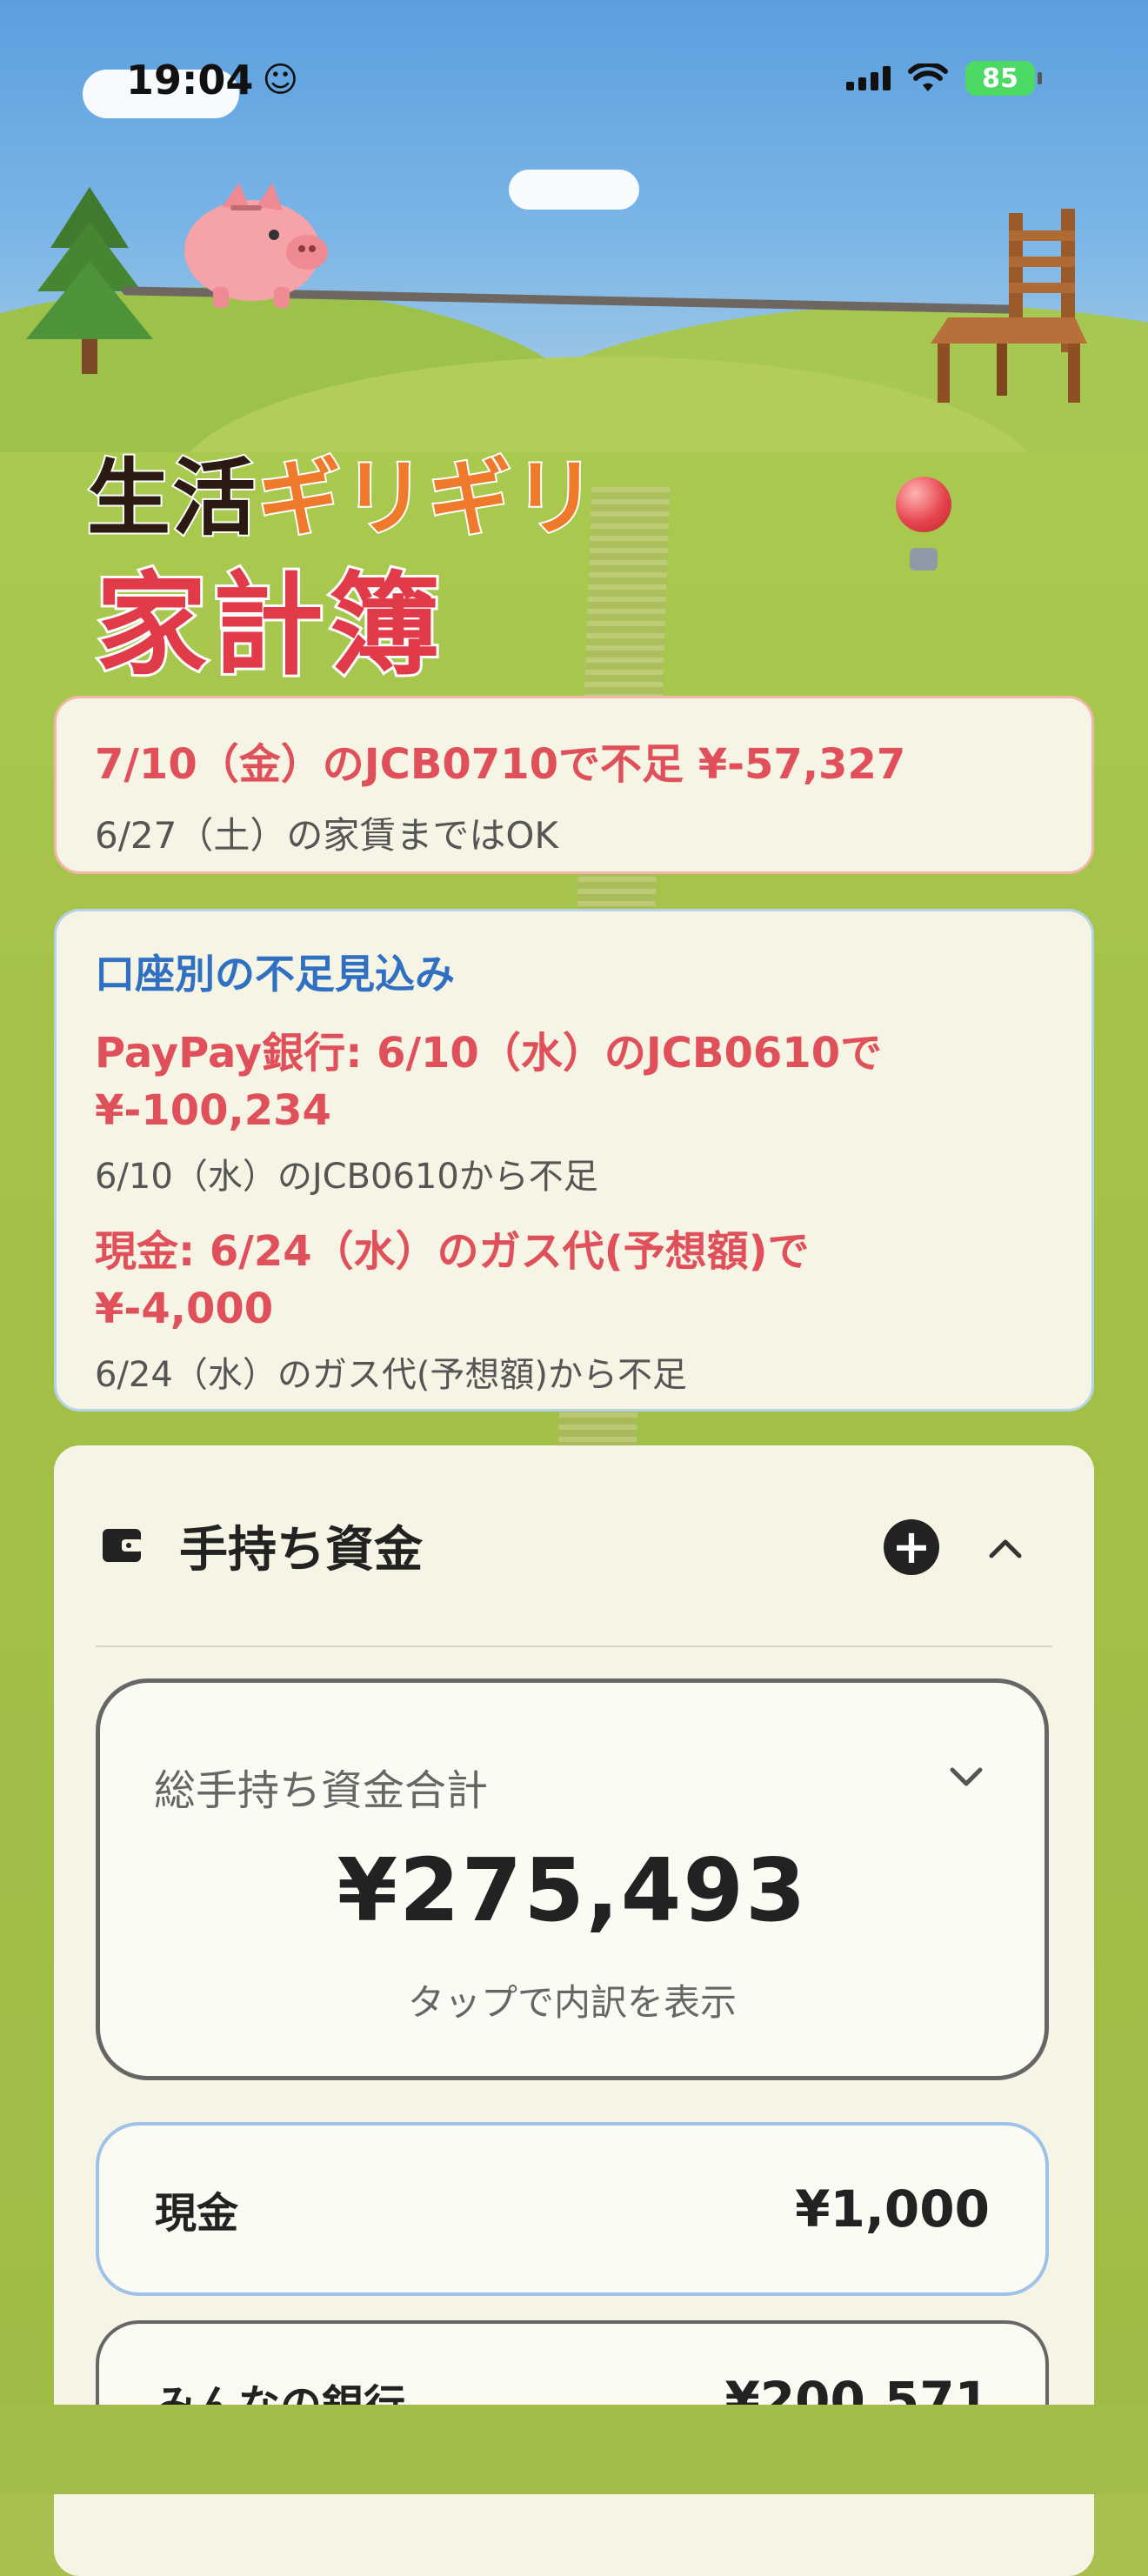 Image resolution: width=1148 pixels, height=2576 pixels. I want to click on collapse-button, so click(1005, 1548).